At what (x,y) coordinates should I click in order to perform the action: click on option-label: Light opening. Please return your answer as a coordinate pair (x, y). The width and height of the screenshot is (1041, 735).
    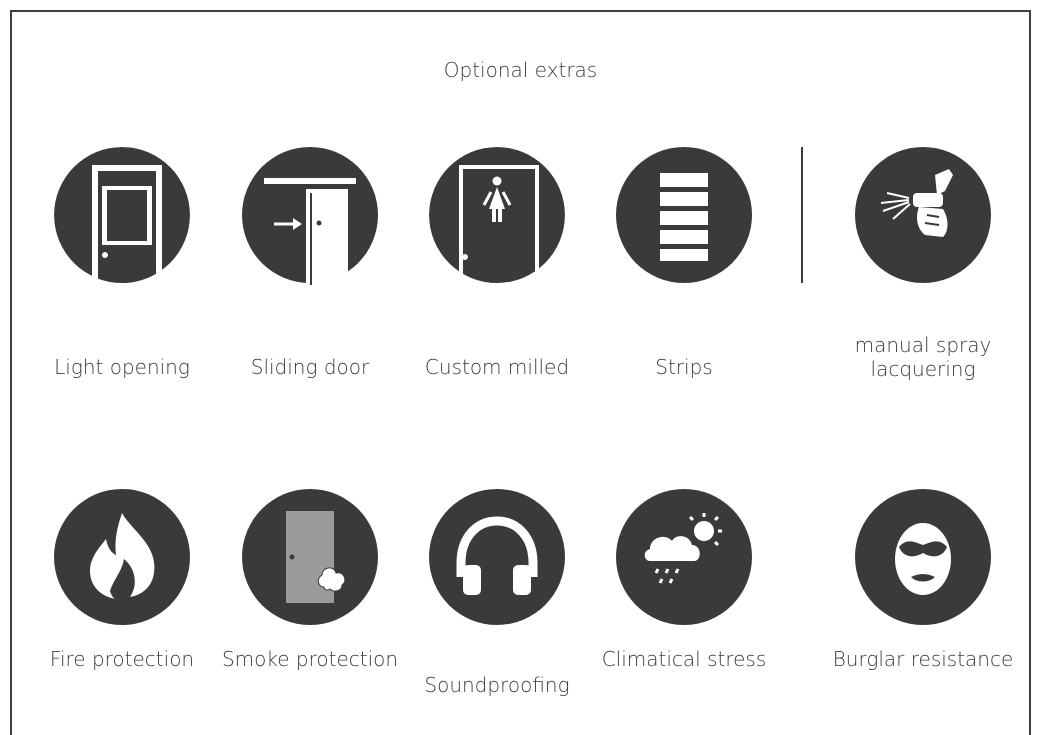
    Looking at the image, I should click on (122, 367).